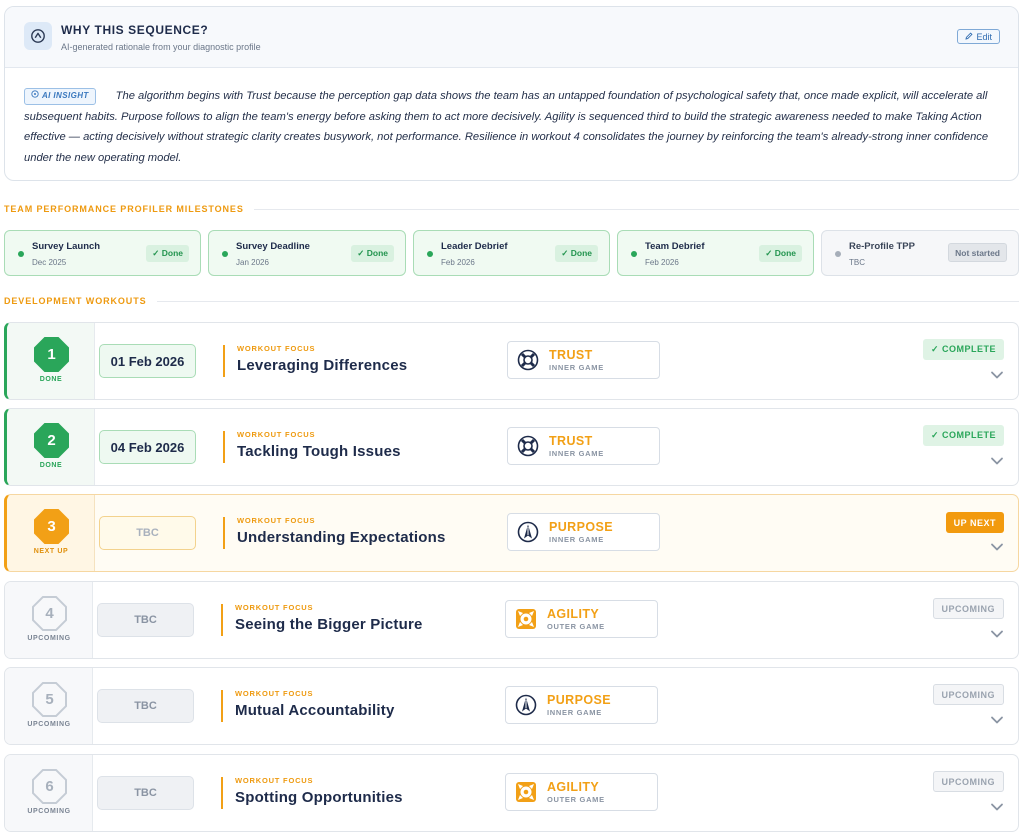 The width and height of the screenshot is (1023, 839). What do you see at coordinates (51, 447) in the screenshot?
I see `workout-number-column: 2 DONE` at bounding box center [51, 447].